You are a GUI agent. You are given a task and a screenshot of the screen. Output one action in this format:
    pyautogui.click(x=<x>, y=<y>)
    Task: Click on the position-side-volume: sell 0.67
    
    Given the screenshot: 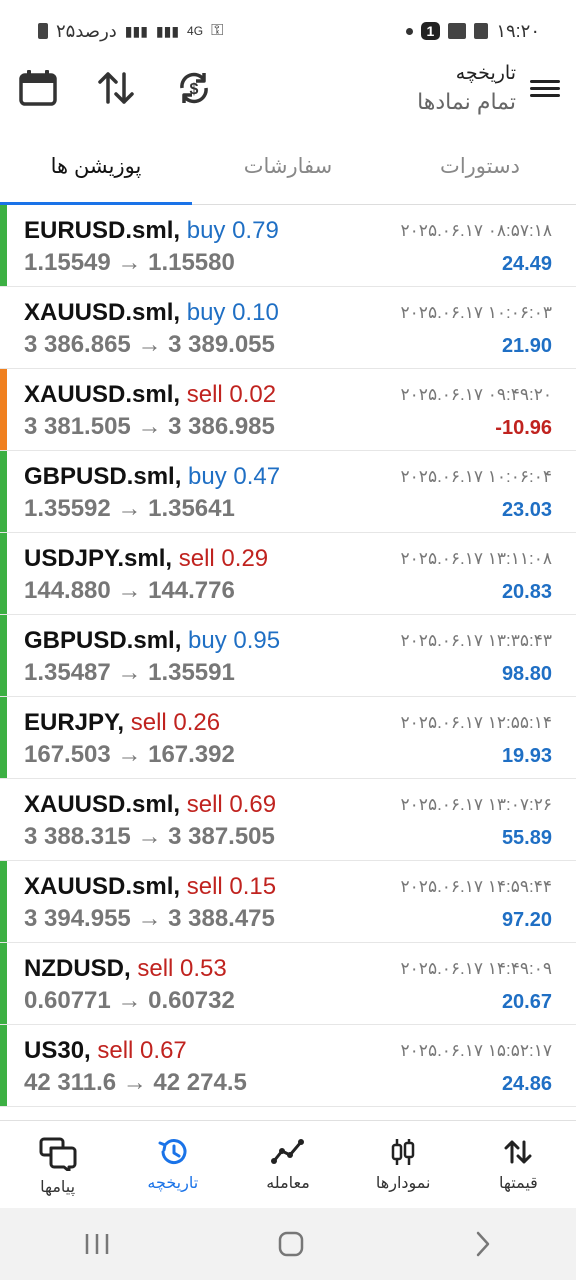 What is the action you would take?
    pyautogui.click(x=142, y=1050)
    